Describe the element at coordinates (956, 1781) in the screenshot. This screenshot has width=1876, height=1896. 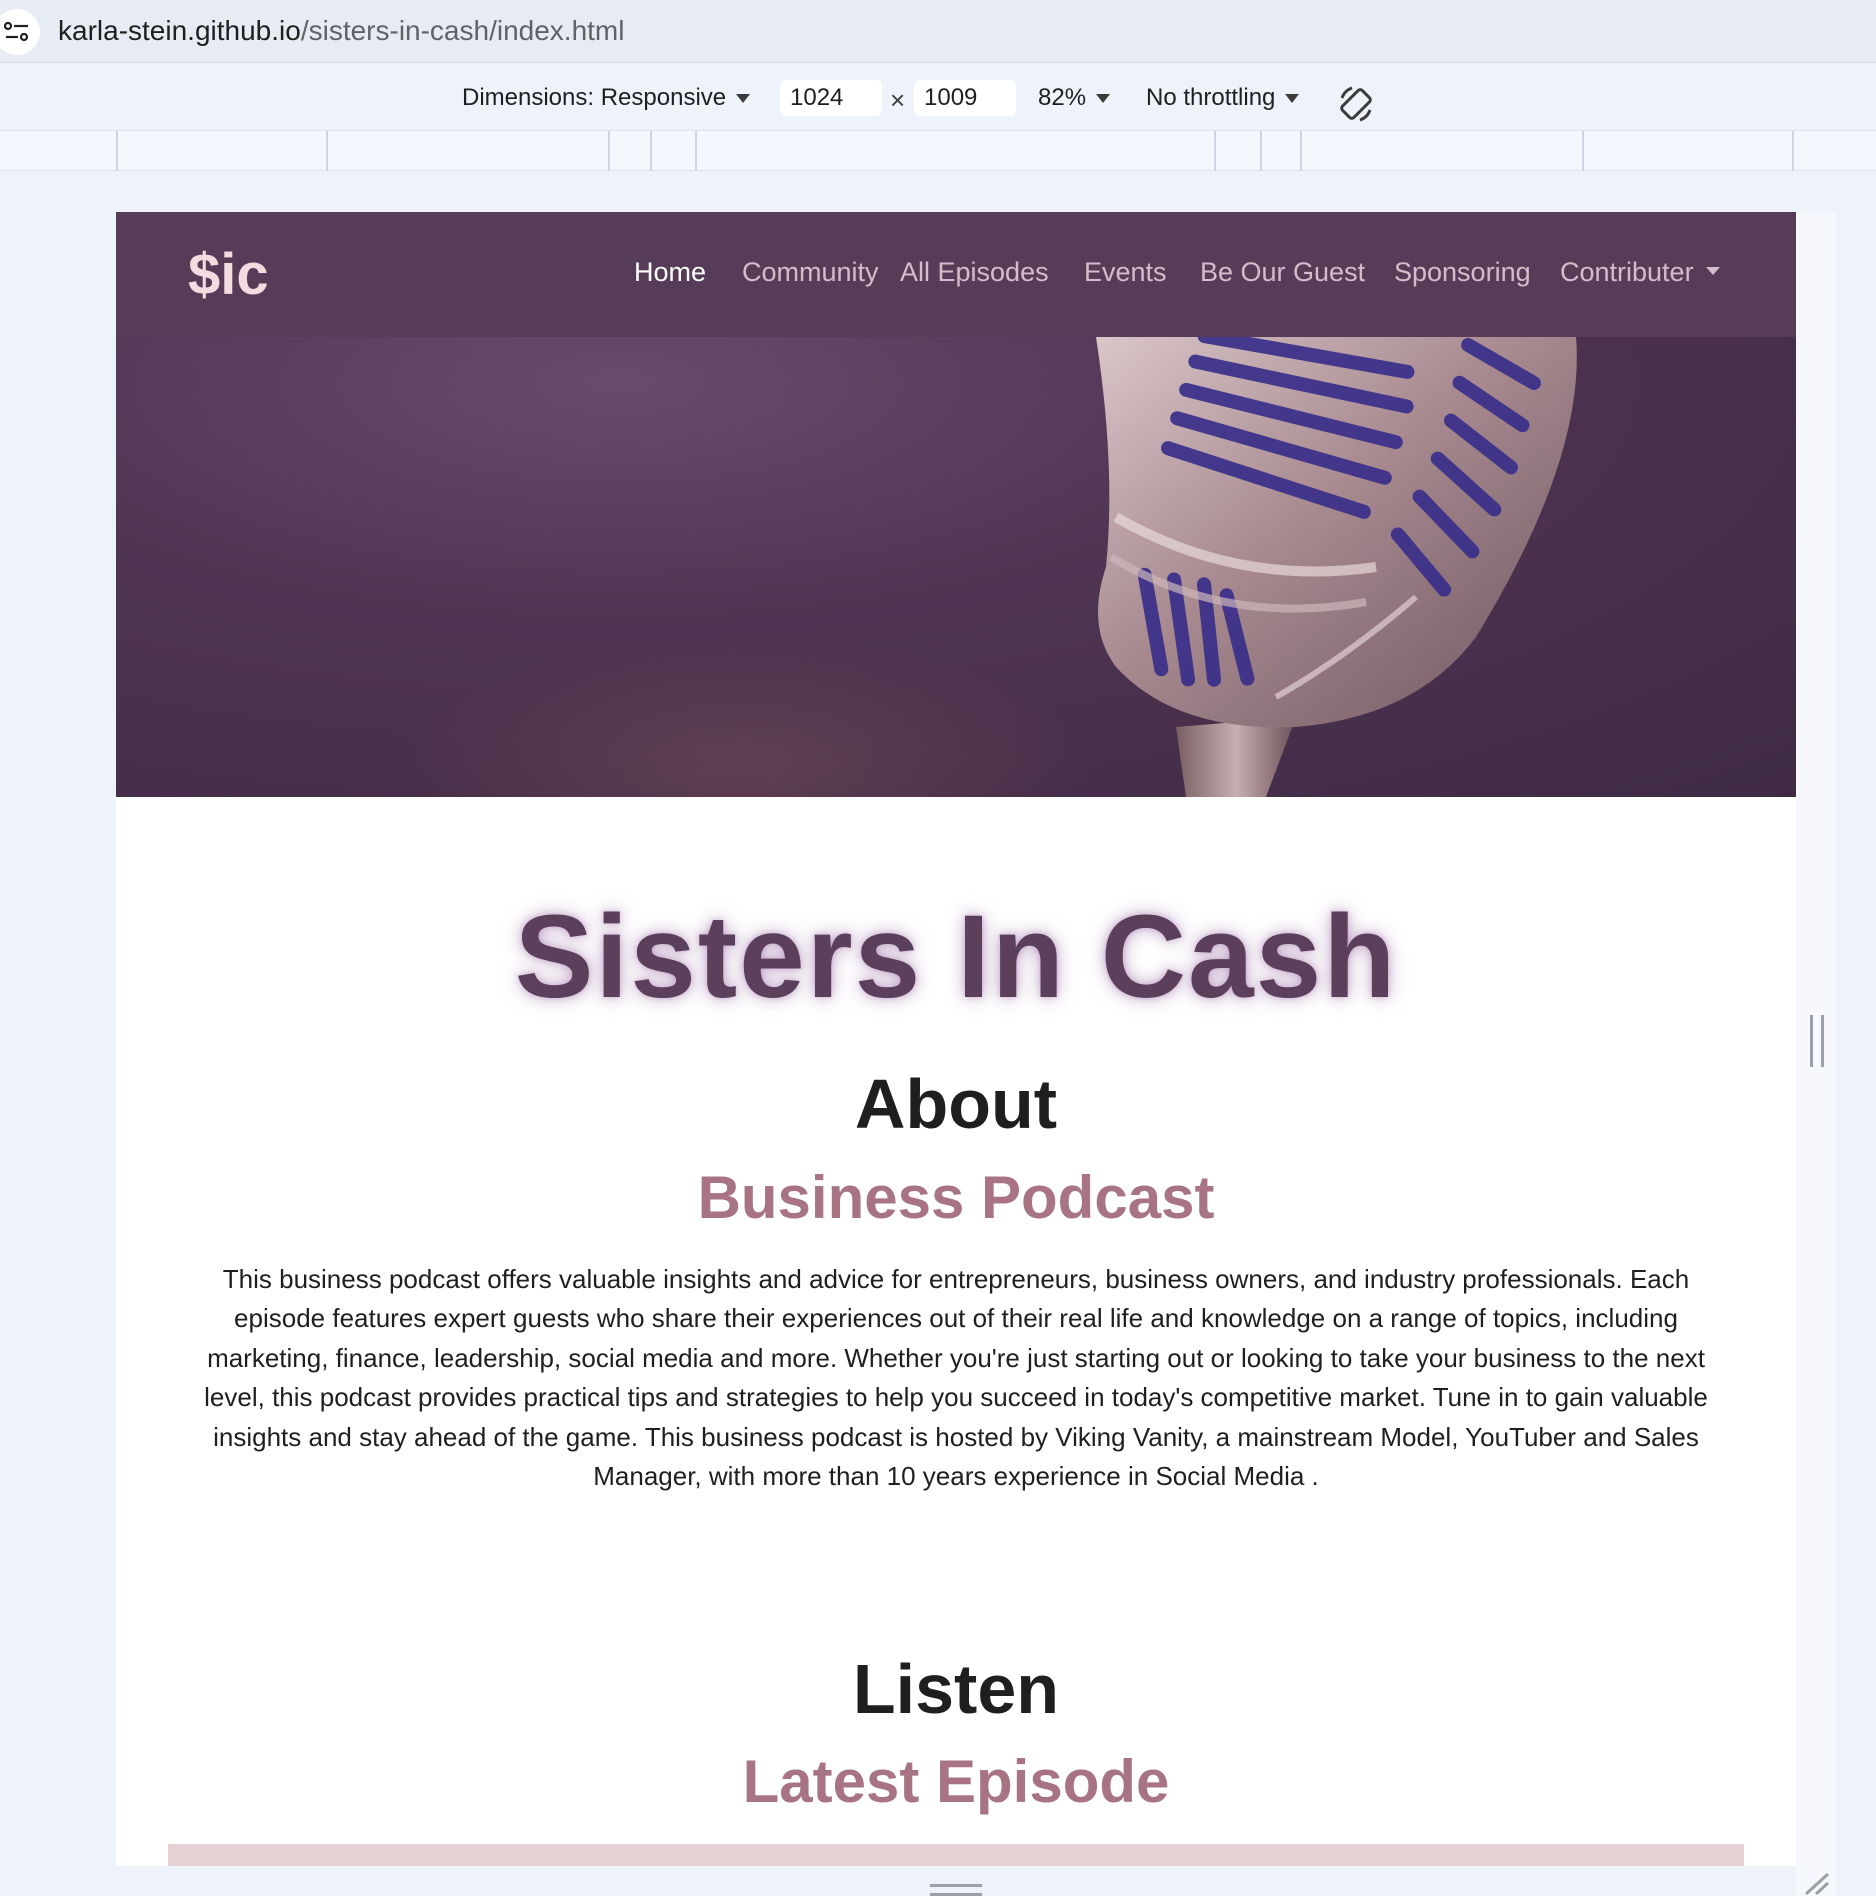
I see `latest-episode-heading: Latest Episode` at that location.